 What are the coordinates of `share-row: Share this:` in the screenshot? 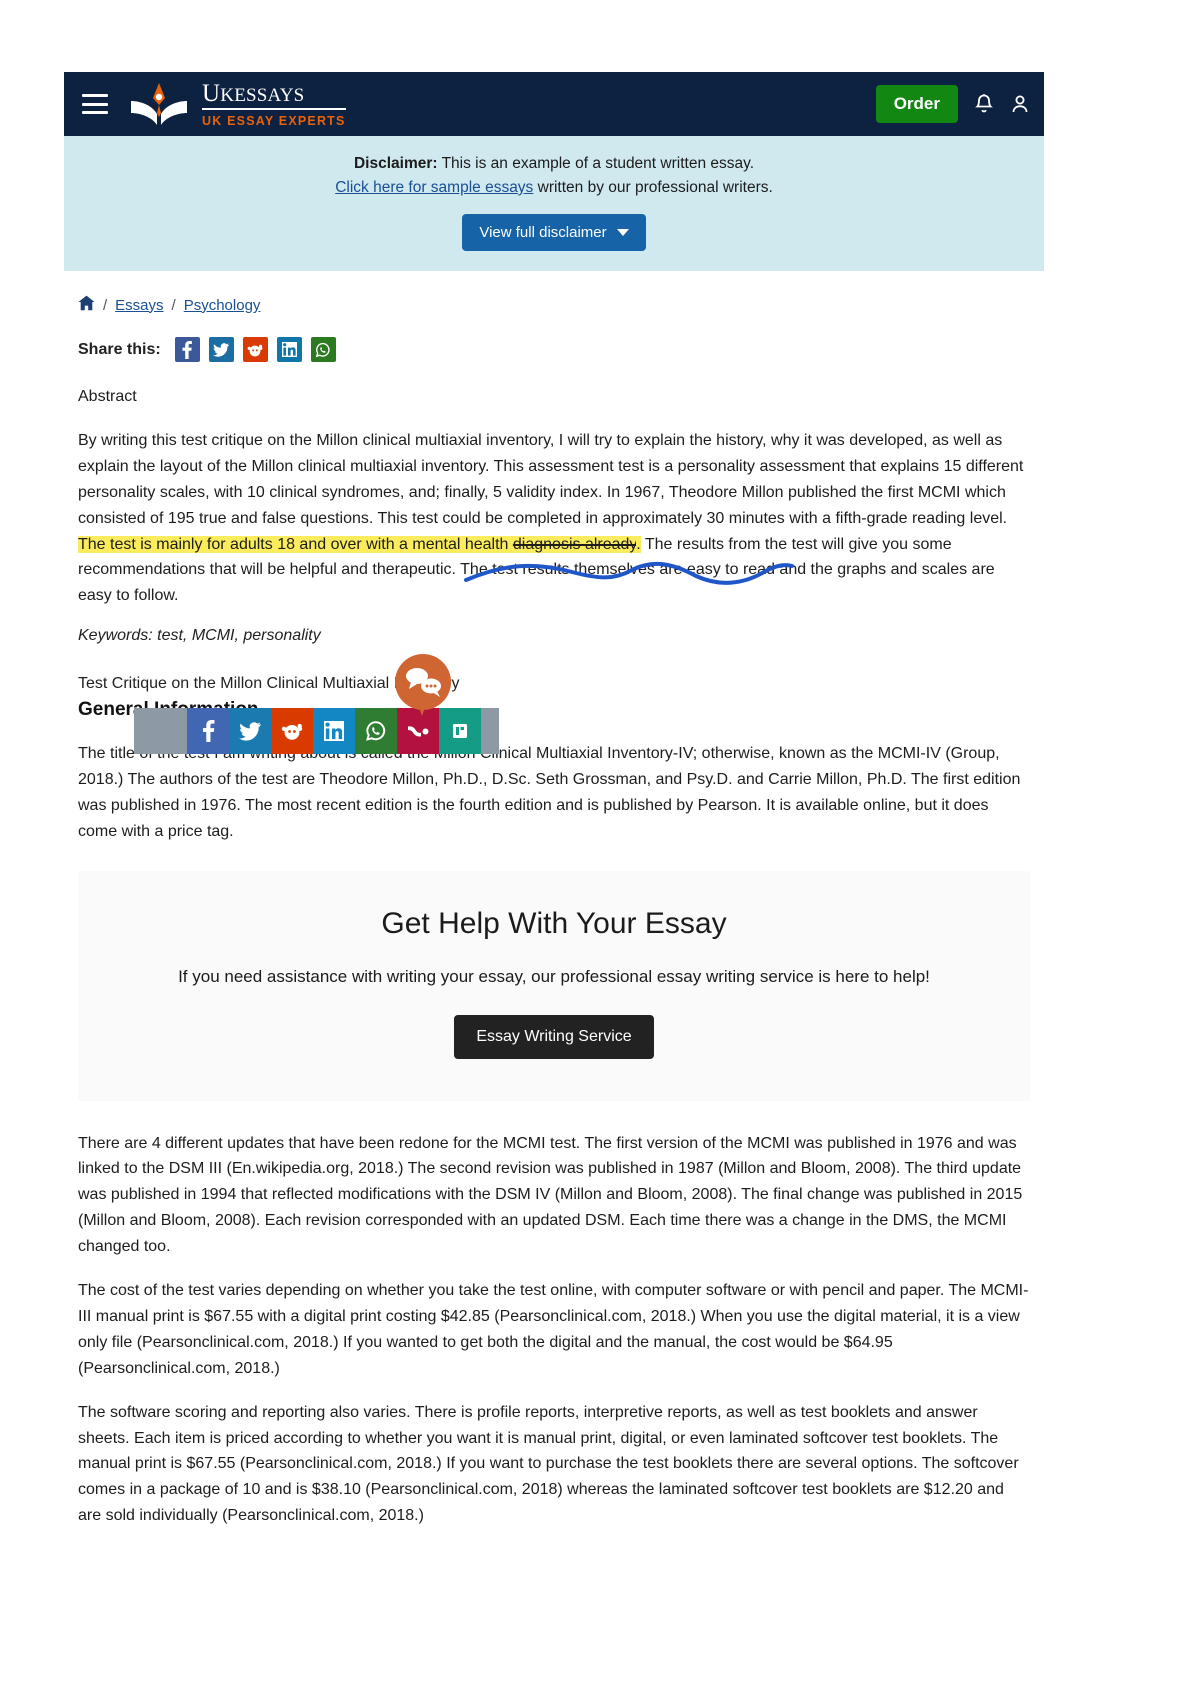 It's located at (554, 350).